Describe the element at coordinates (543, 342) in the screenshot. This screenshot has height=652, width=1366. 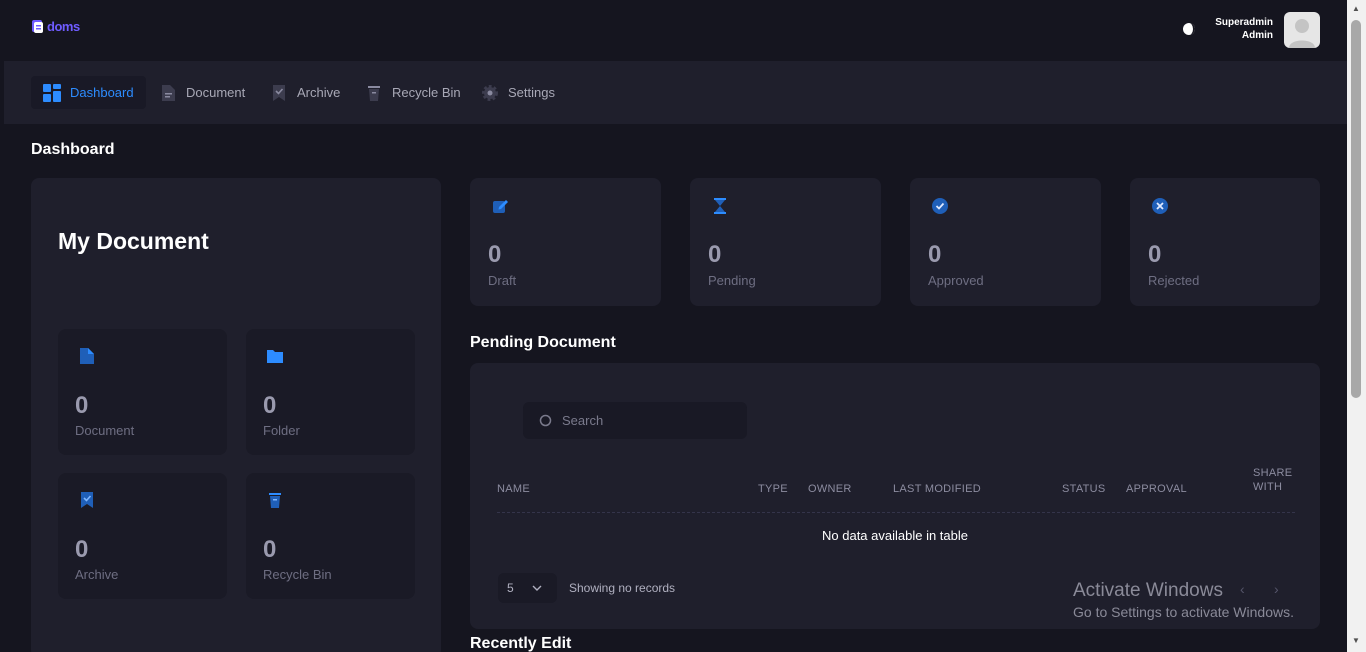
I see `pending-title: Pending Document` at that location.